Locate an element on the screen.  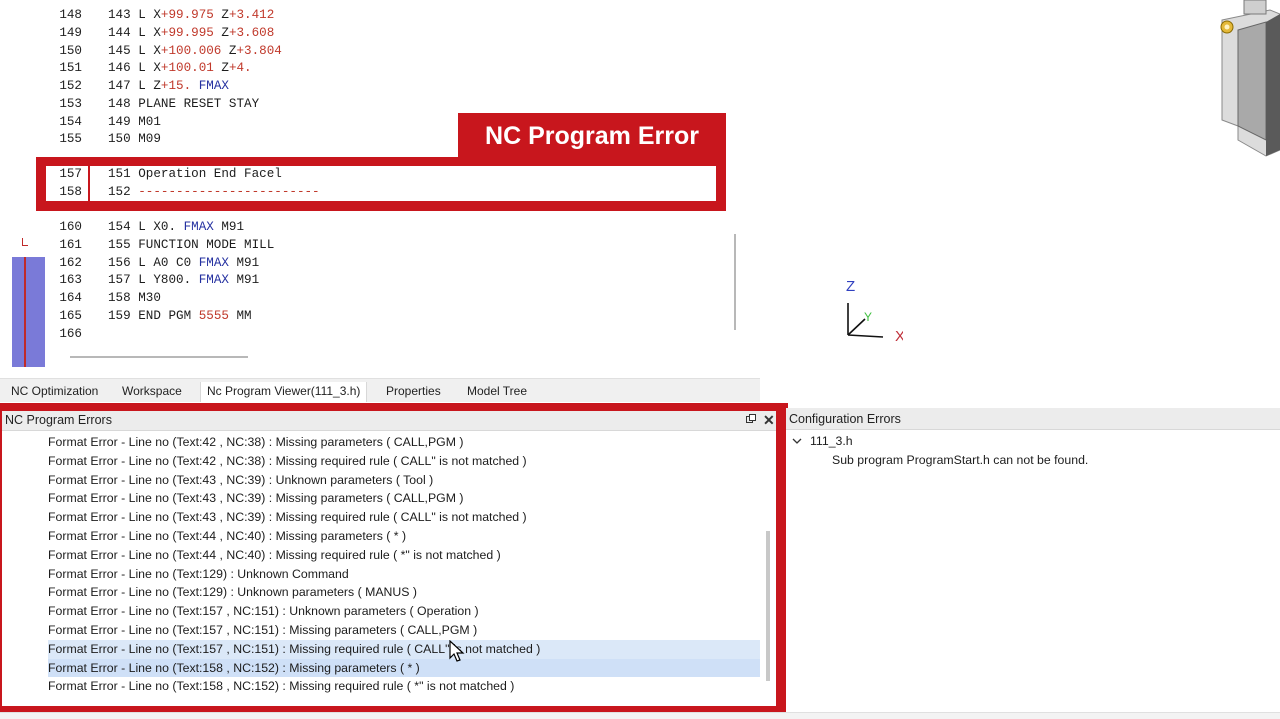
code-text: 145 L X+100.006 Z+3.804 is located at coordinates (195, 52).